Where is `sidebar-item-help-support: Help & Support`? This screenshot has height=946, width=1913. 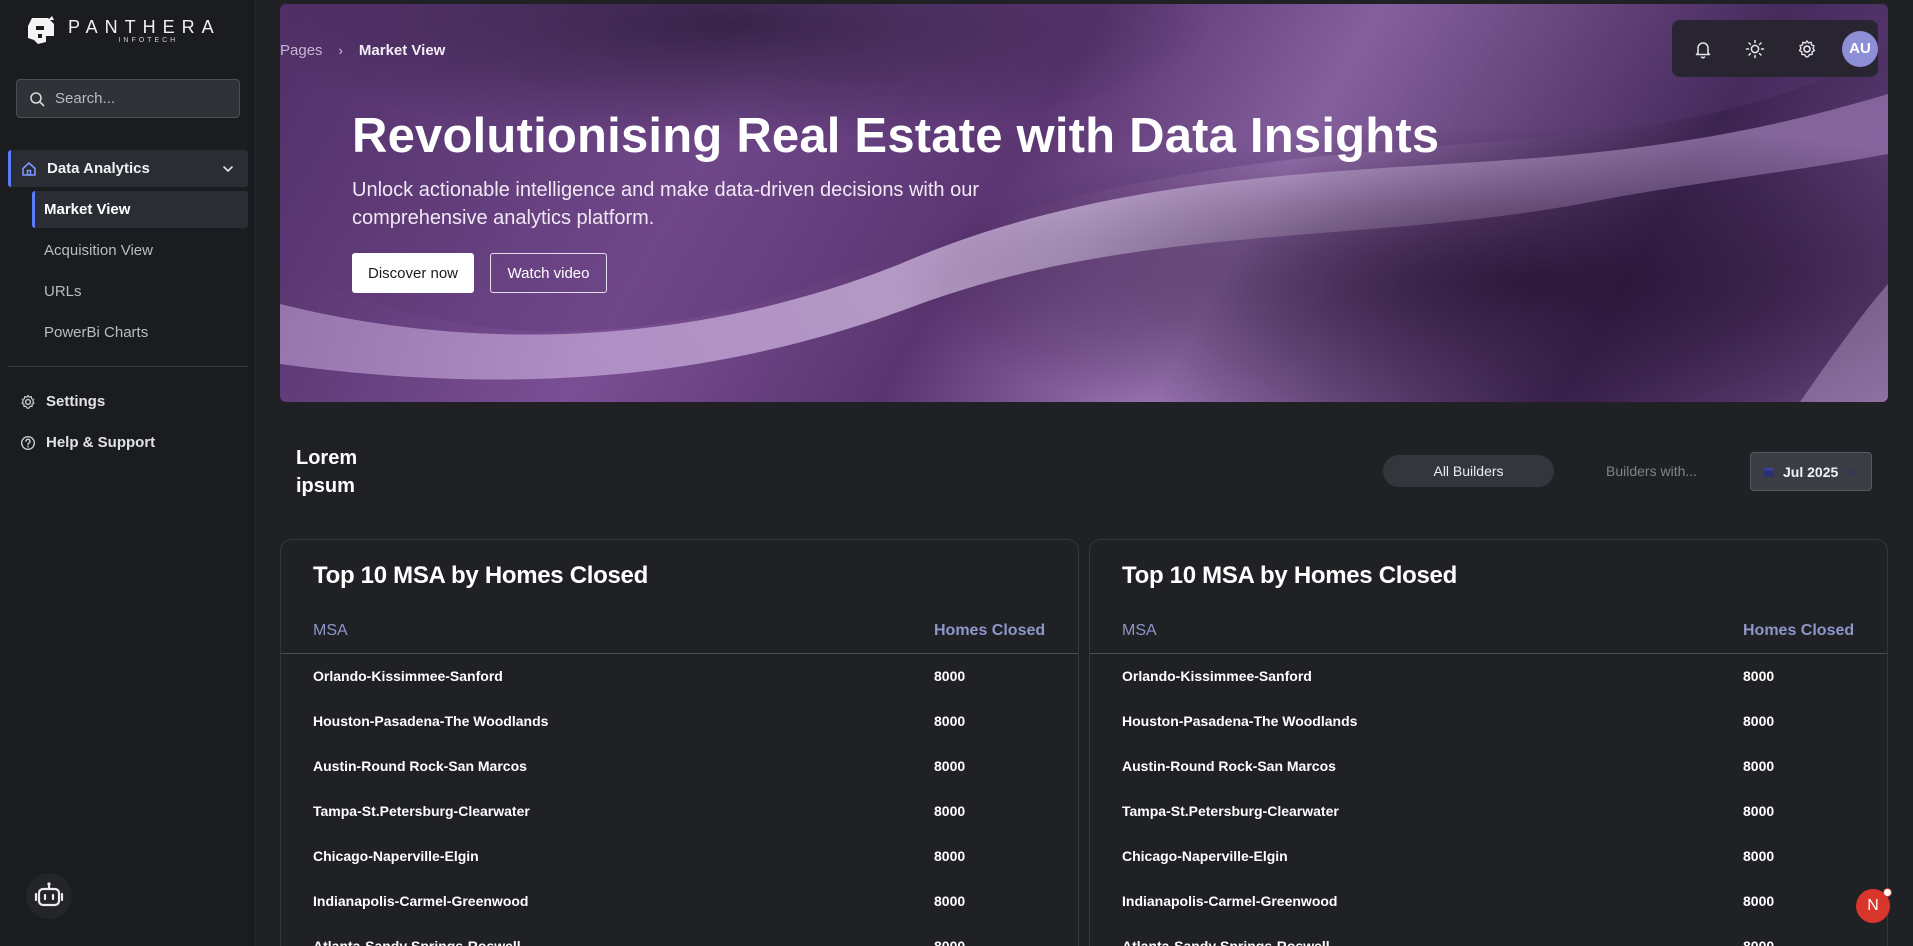
sidebar-item-help-support: Help & Support is located at coordinates (87, 442).